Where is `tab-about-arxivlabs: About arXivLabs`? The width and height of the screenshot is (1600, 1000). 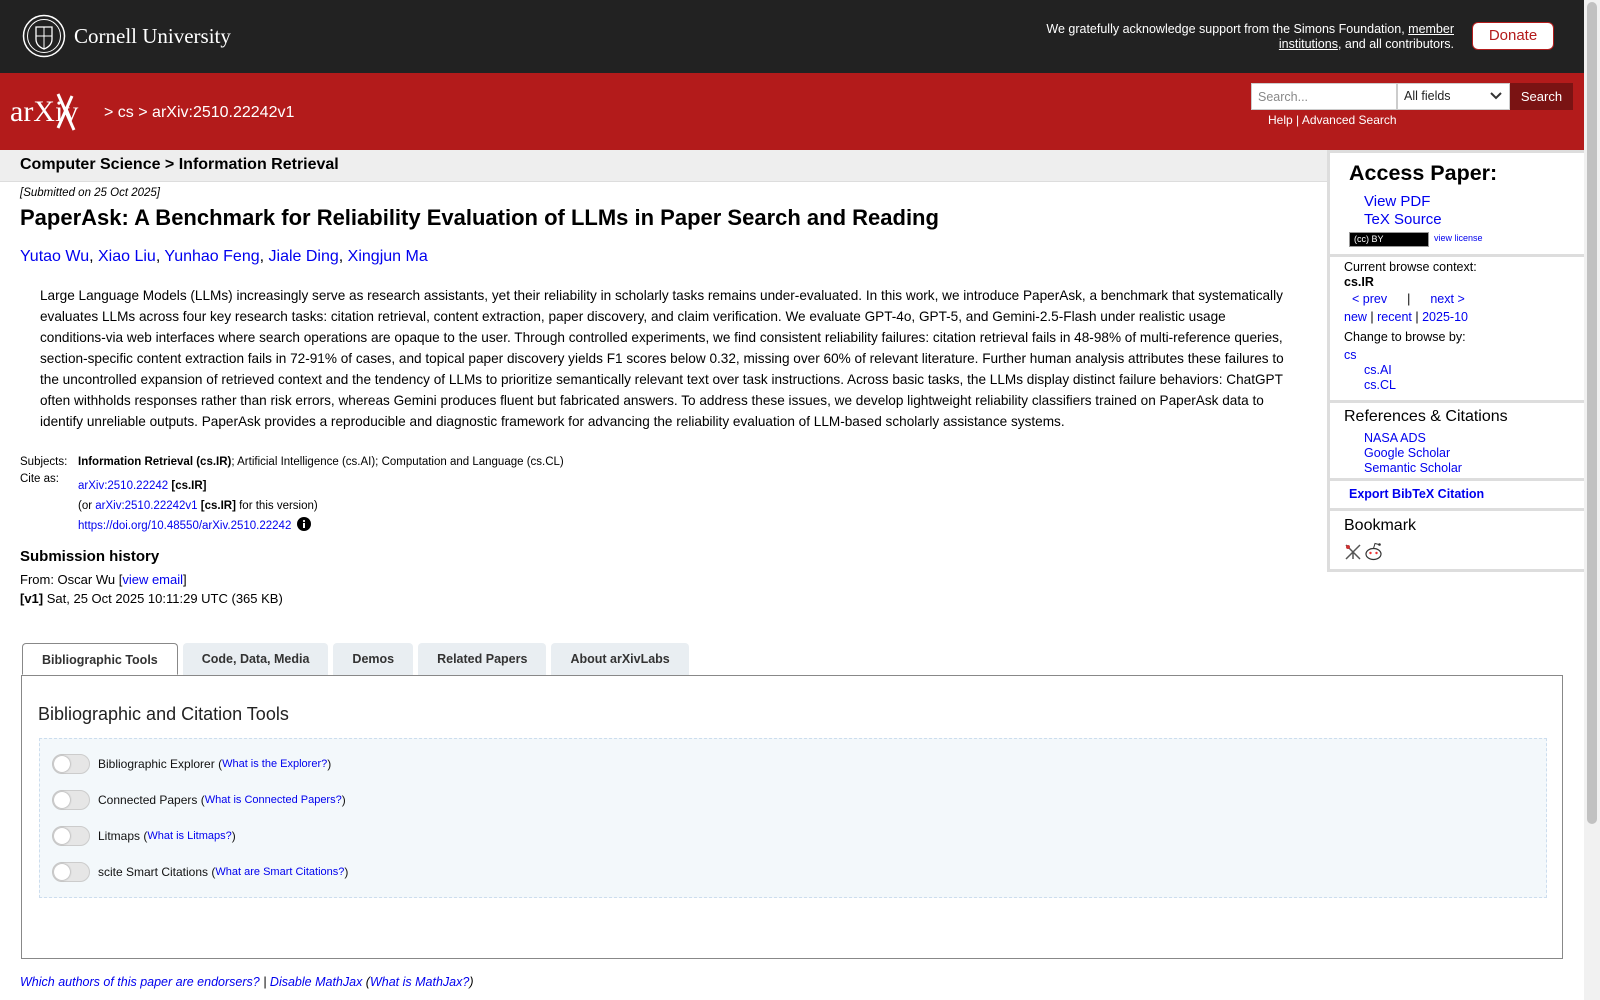 tab-about-arxivlabs: About arXivLabs is located at coordinates (620, 659).